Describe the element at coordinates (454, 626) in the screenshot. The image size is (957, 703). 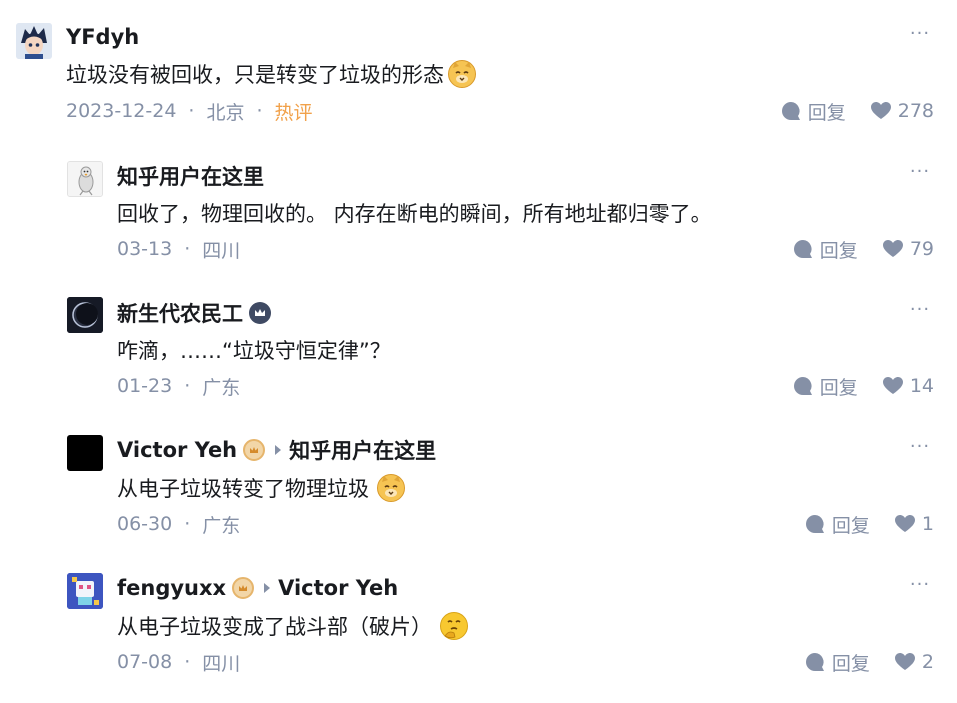
I see `thinking-emoji` at that location.